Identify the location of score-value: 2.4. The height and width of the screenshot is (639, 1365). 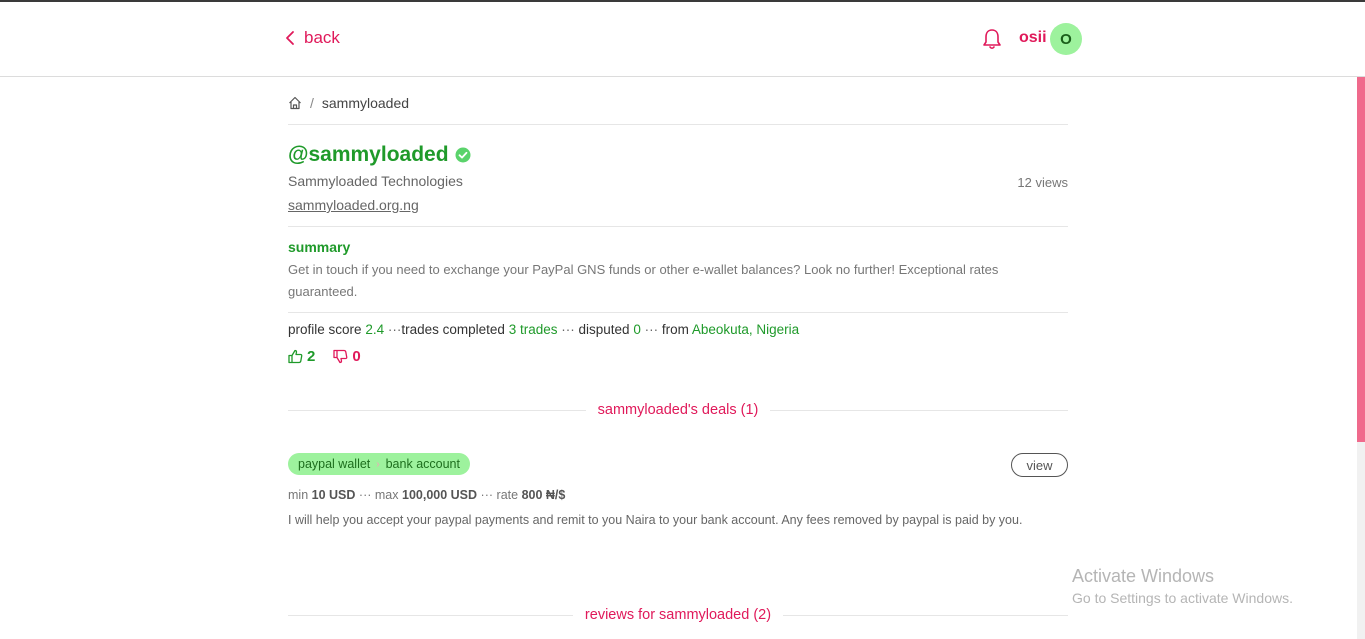
(375, 329).